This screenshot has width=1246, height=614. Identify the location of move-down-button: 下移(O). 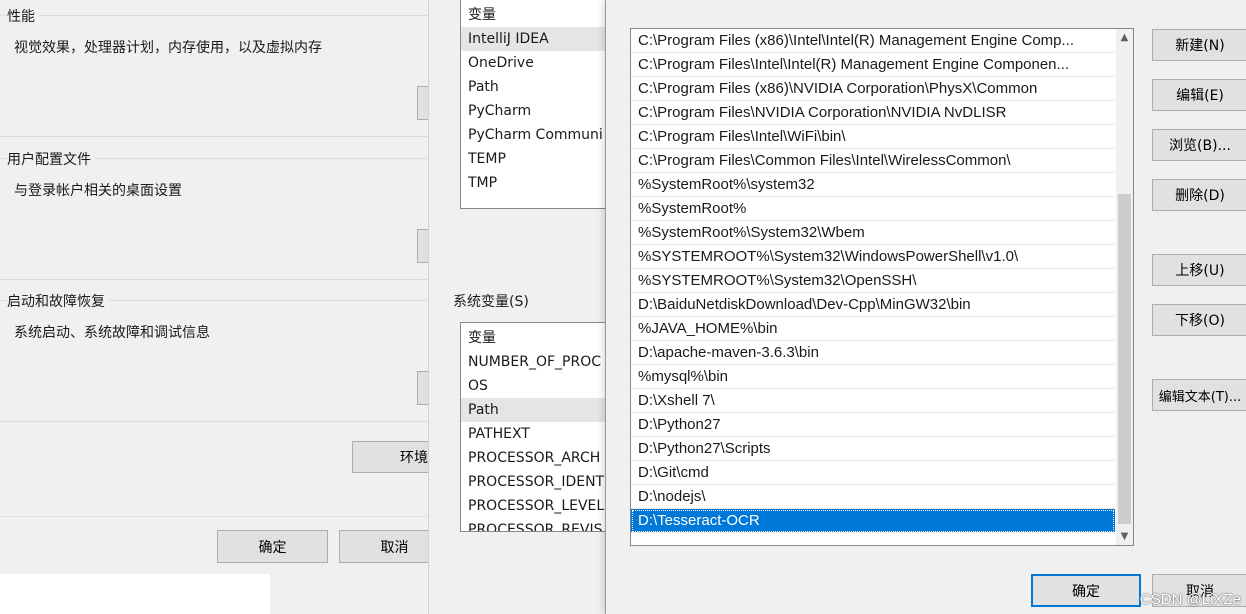
(1199, 320).